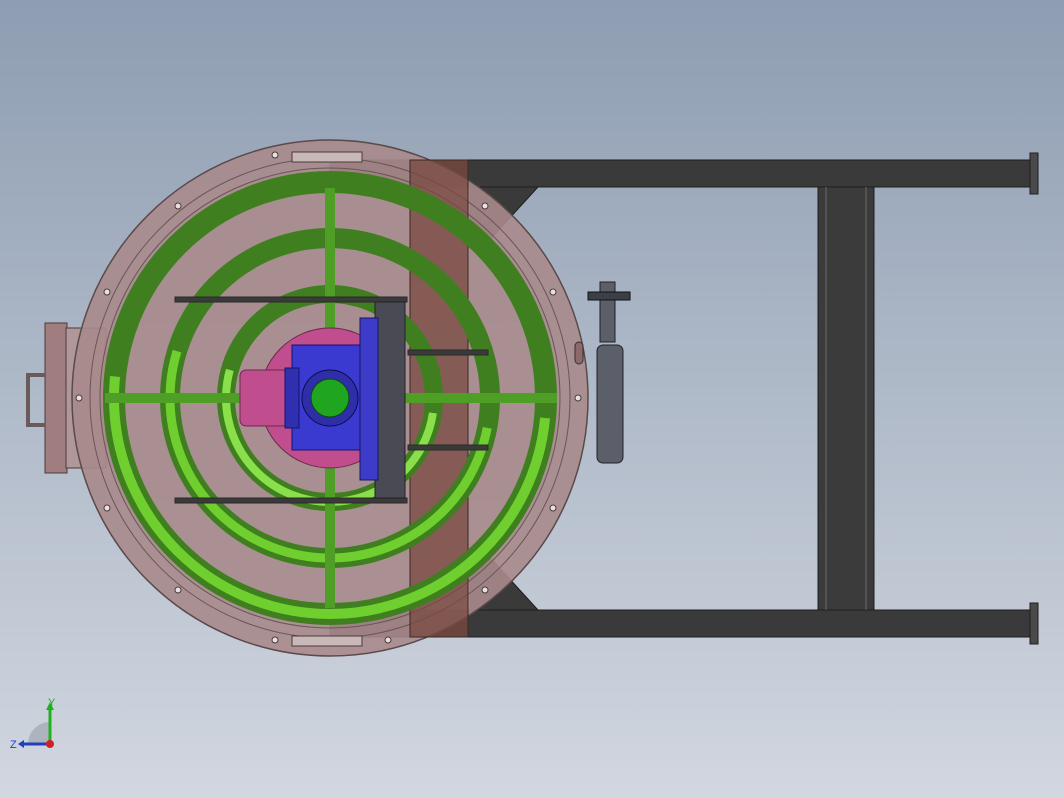 Image resolution: width=1064 pixels, height=798 pixels. I want to click on valve-top-flange, so click(609, 296).